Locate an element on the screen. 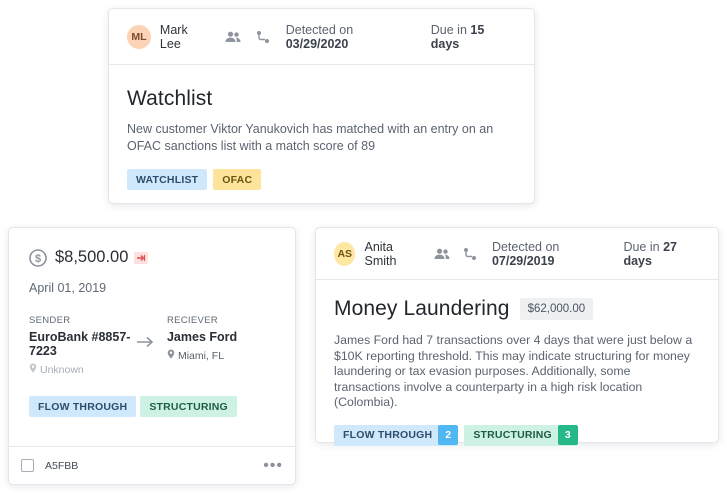 This screenshot has height=493, width=727. alert-title: Money Laundering is located at coordinates (422, 308).